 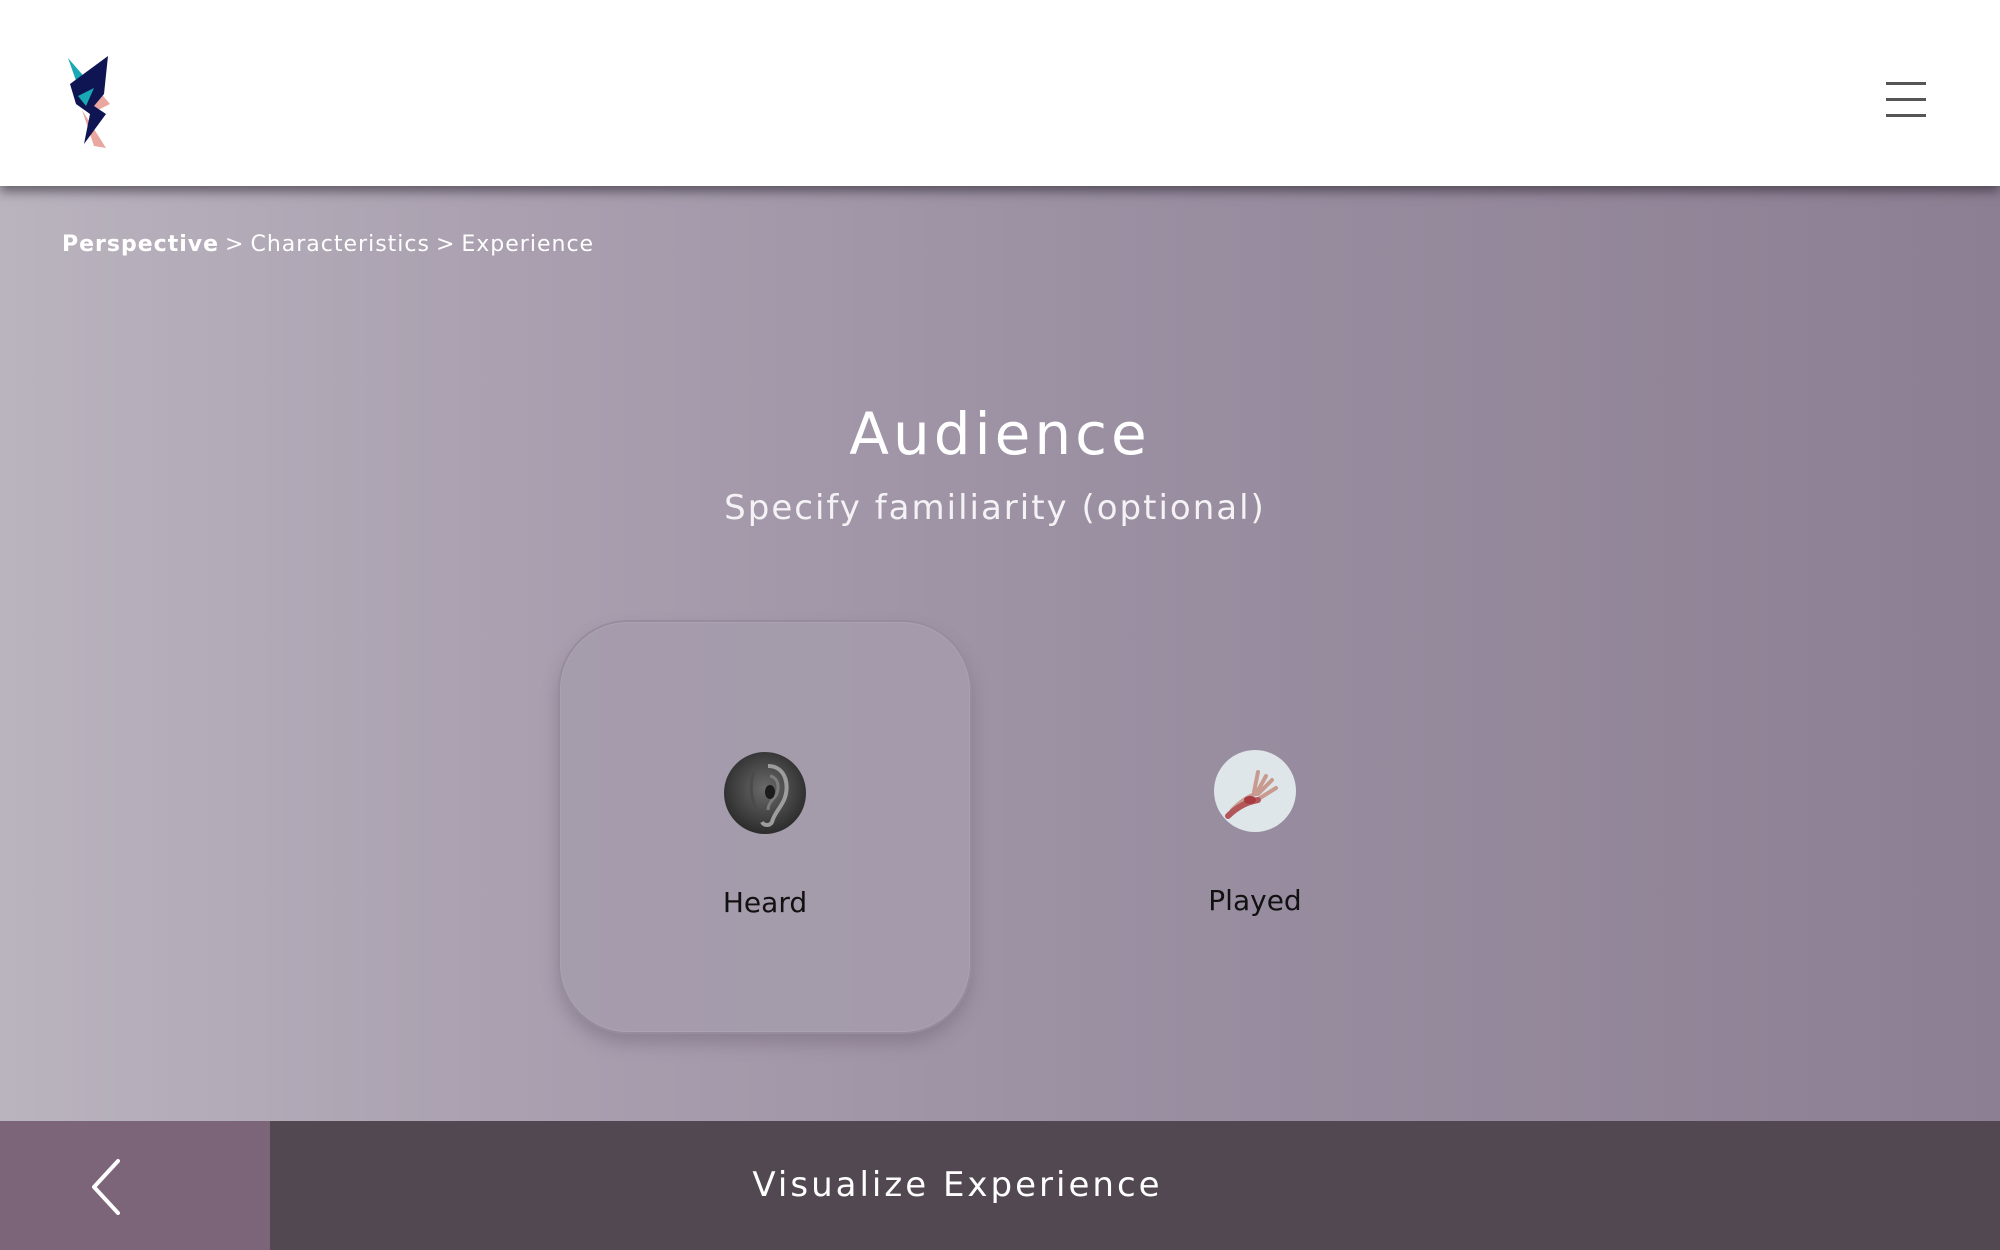 I want to click on hand-image, so click(x=1255, y=791).